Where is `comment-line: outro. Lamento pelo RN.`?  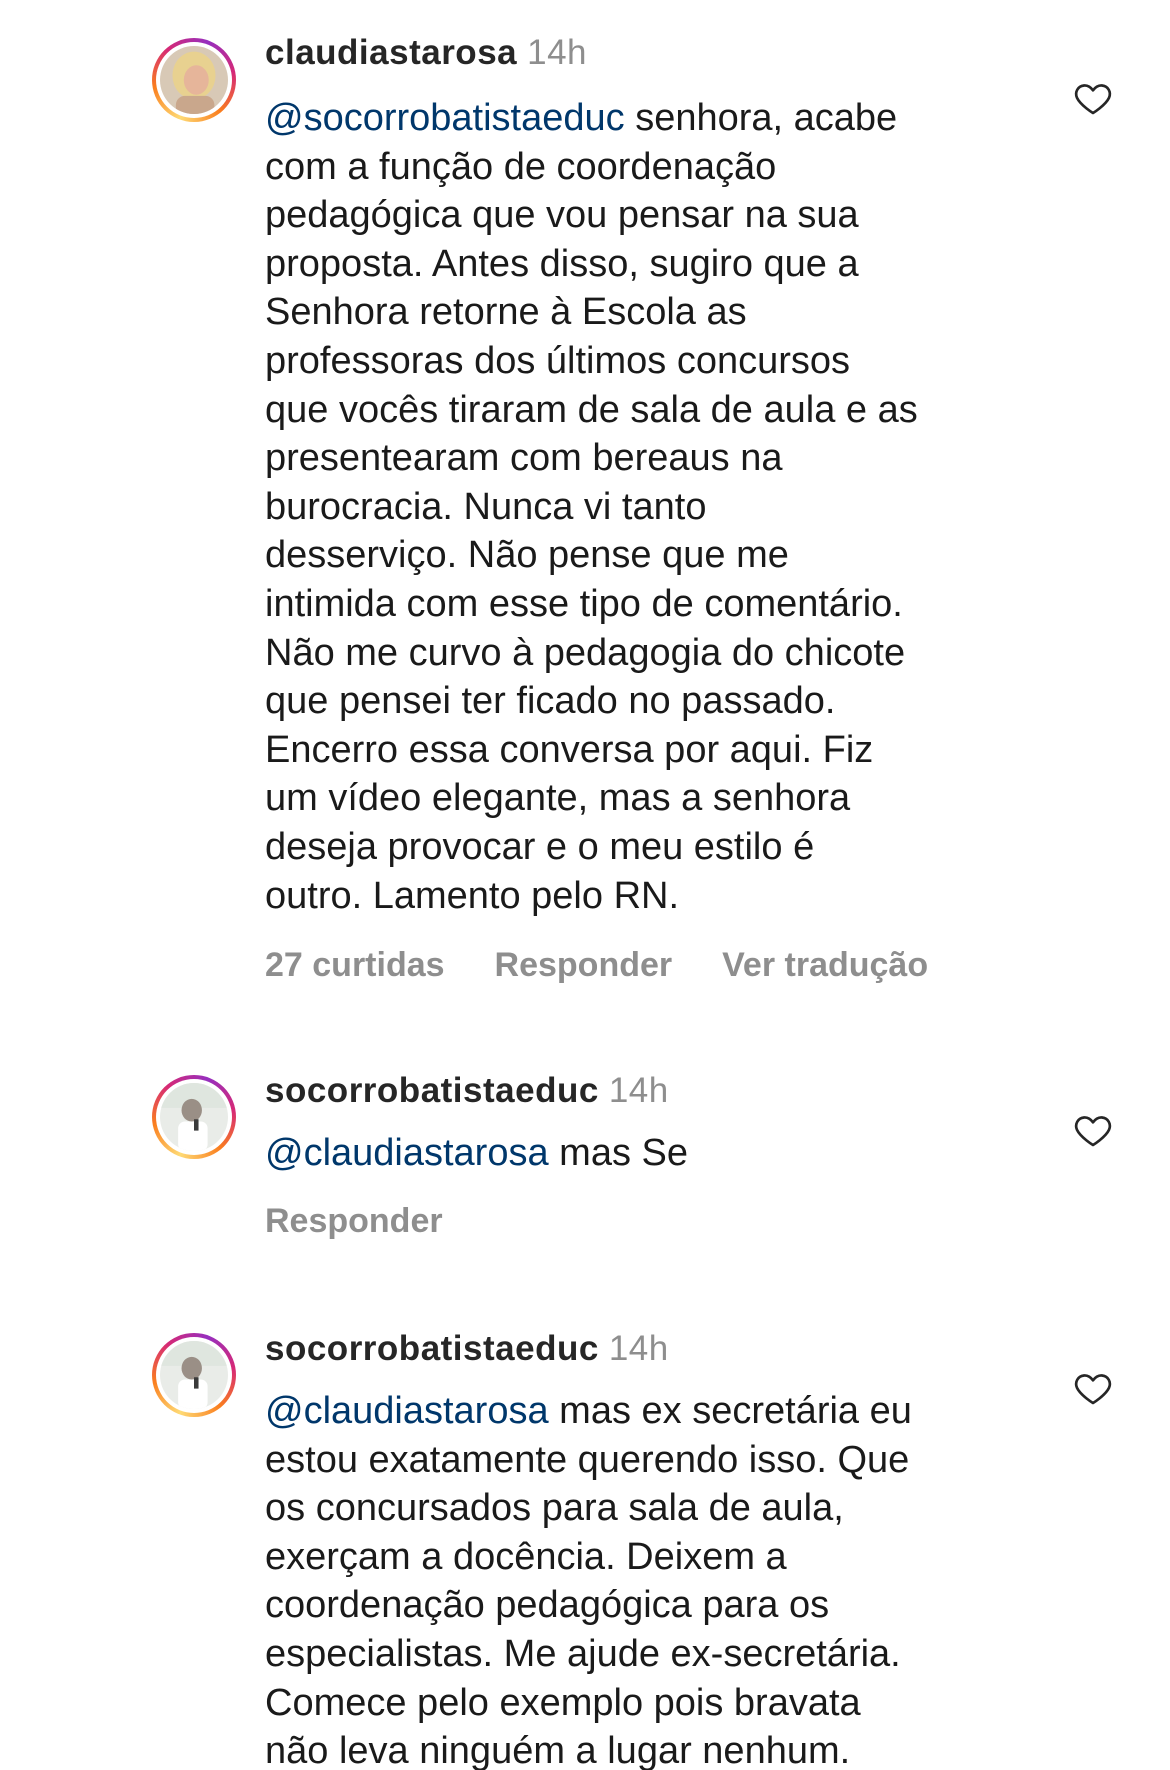 comment-line: outro. Lamento pelo RN. is located at coordinates (472, 895).